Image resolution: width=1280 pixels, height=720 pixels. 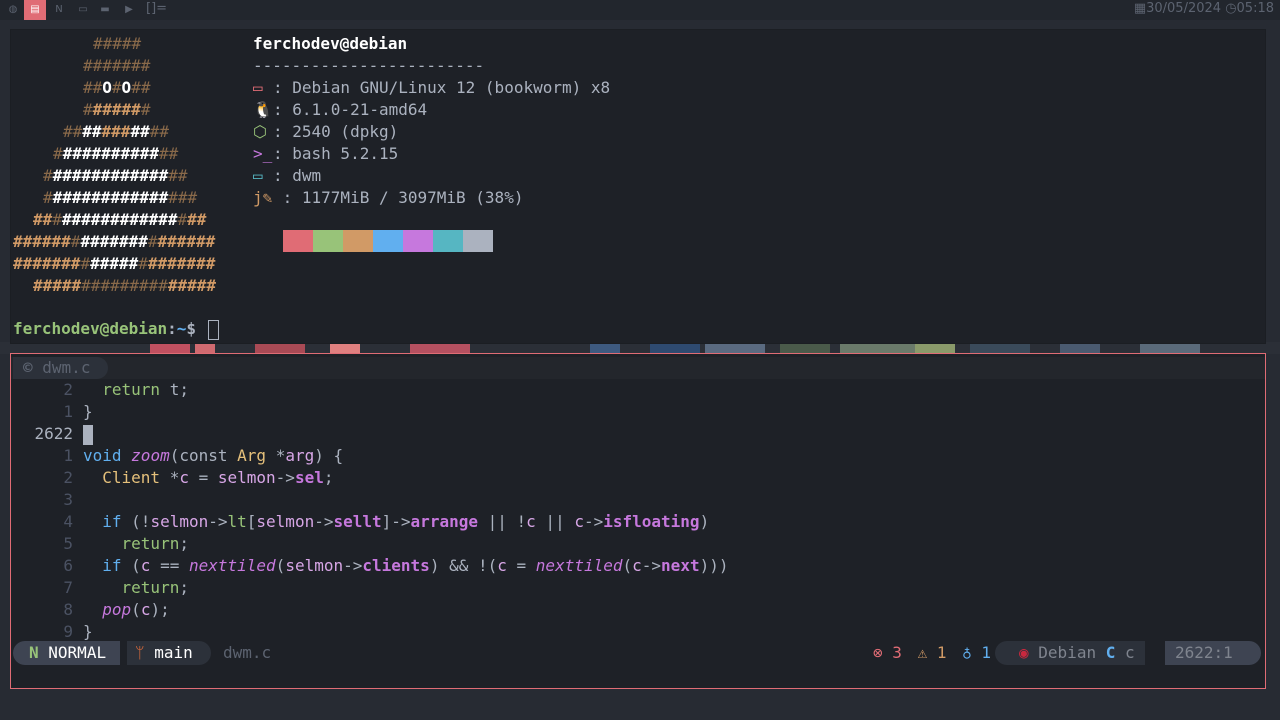 What do you see at coordinates (100, 544) in the screenshot?
I see `code-line: 5 return;` at bounding box center [100, 544].